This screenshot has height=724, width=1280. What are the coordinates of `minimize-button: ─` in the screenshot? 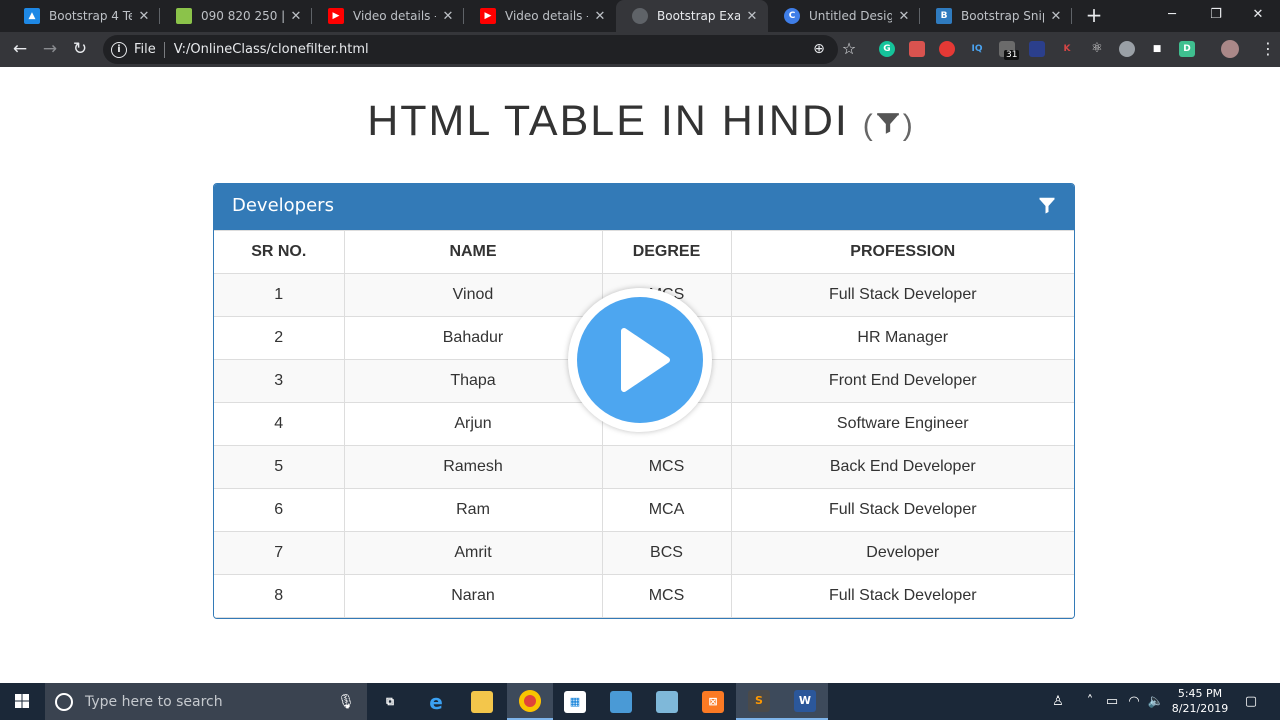 It's located at (1172, 15).